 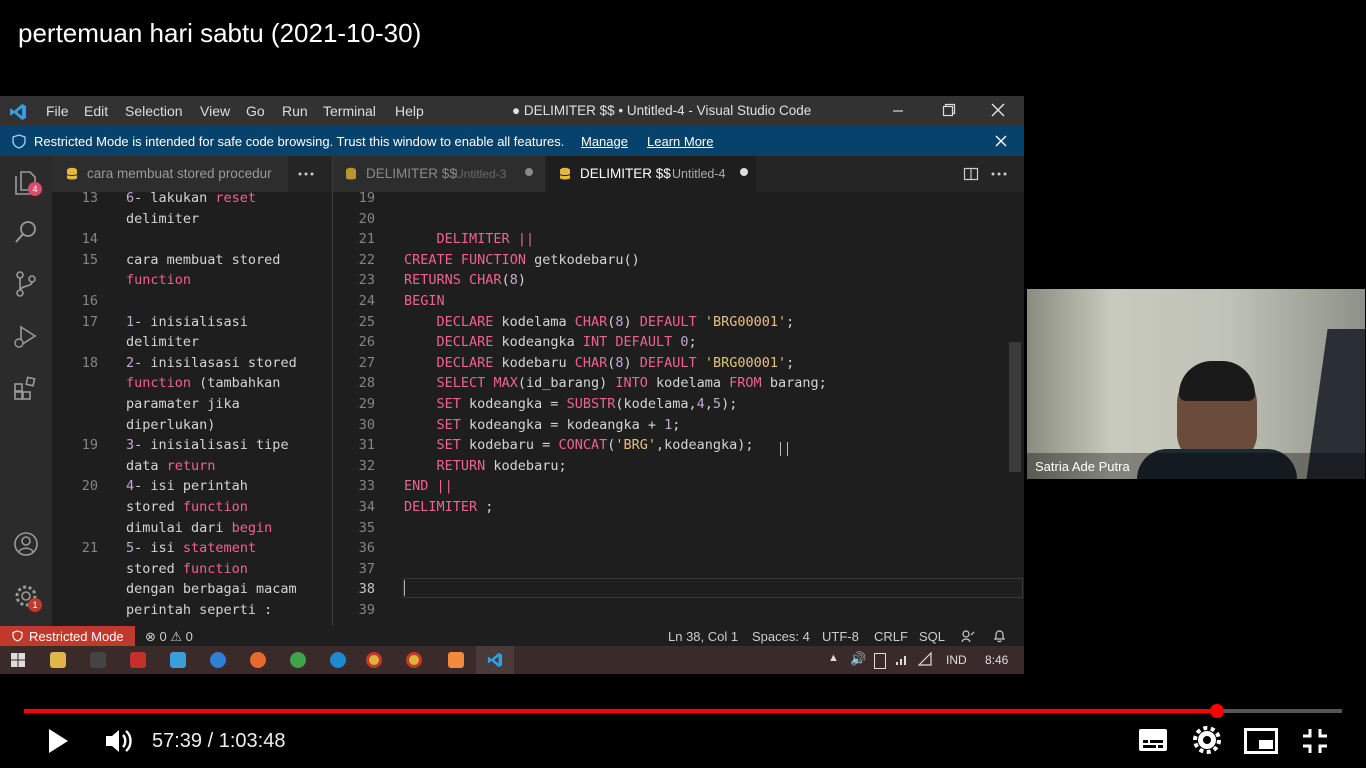 I want to click on editor-scrollbar, so click(x=1015, y=407).